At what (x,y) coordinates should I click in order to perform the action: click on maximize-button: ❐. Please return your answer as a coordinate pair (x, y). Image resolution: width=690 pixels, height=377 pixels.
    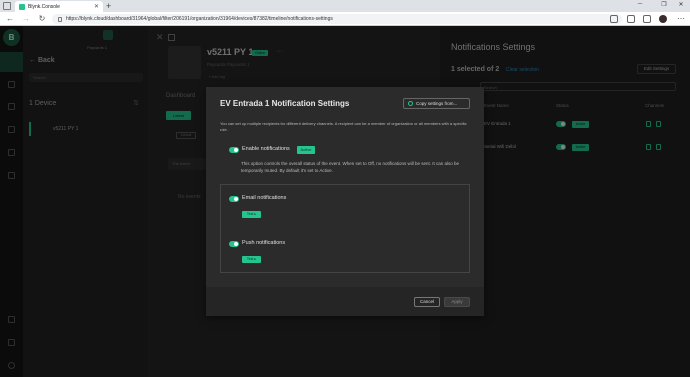
    Looking at the image, I should click on (664, 4).